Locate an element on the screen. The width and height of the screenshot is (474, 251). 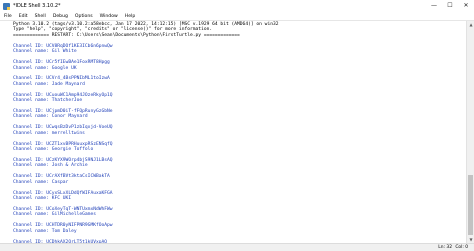
menu-file: File is located at coordinates (8, 16).